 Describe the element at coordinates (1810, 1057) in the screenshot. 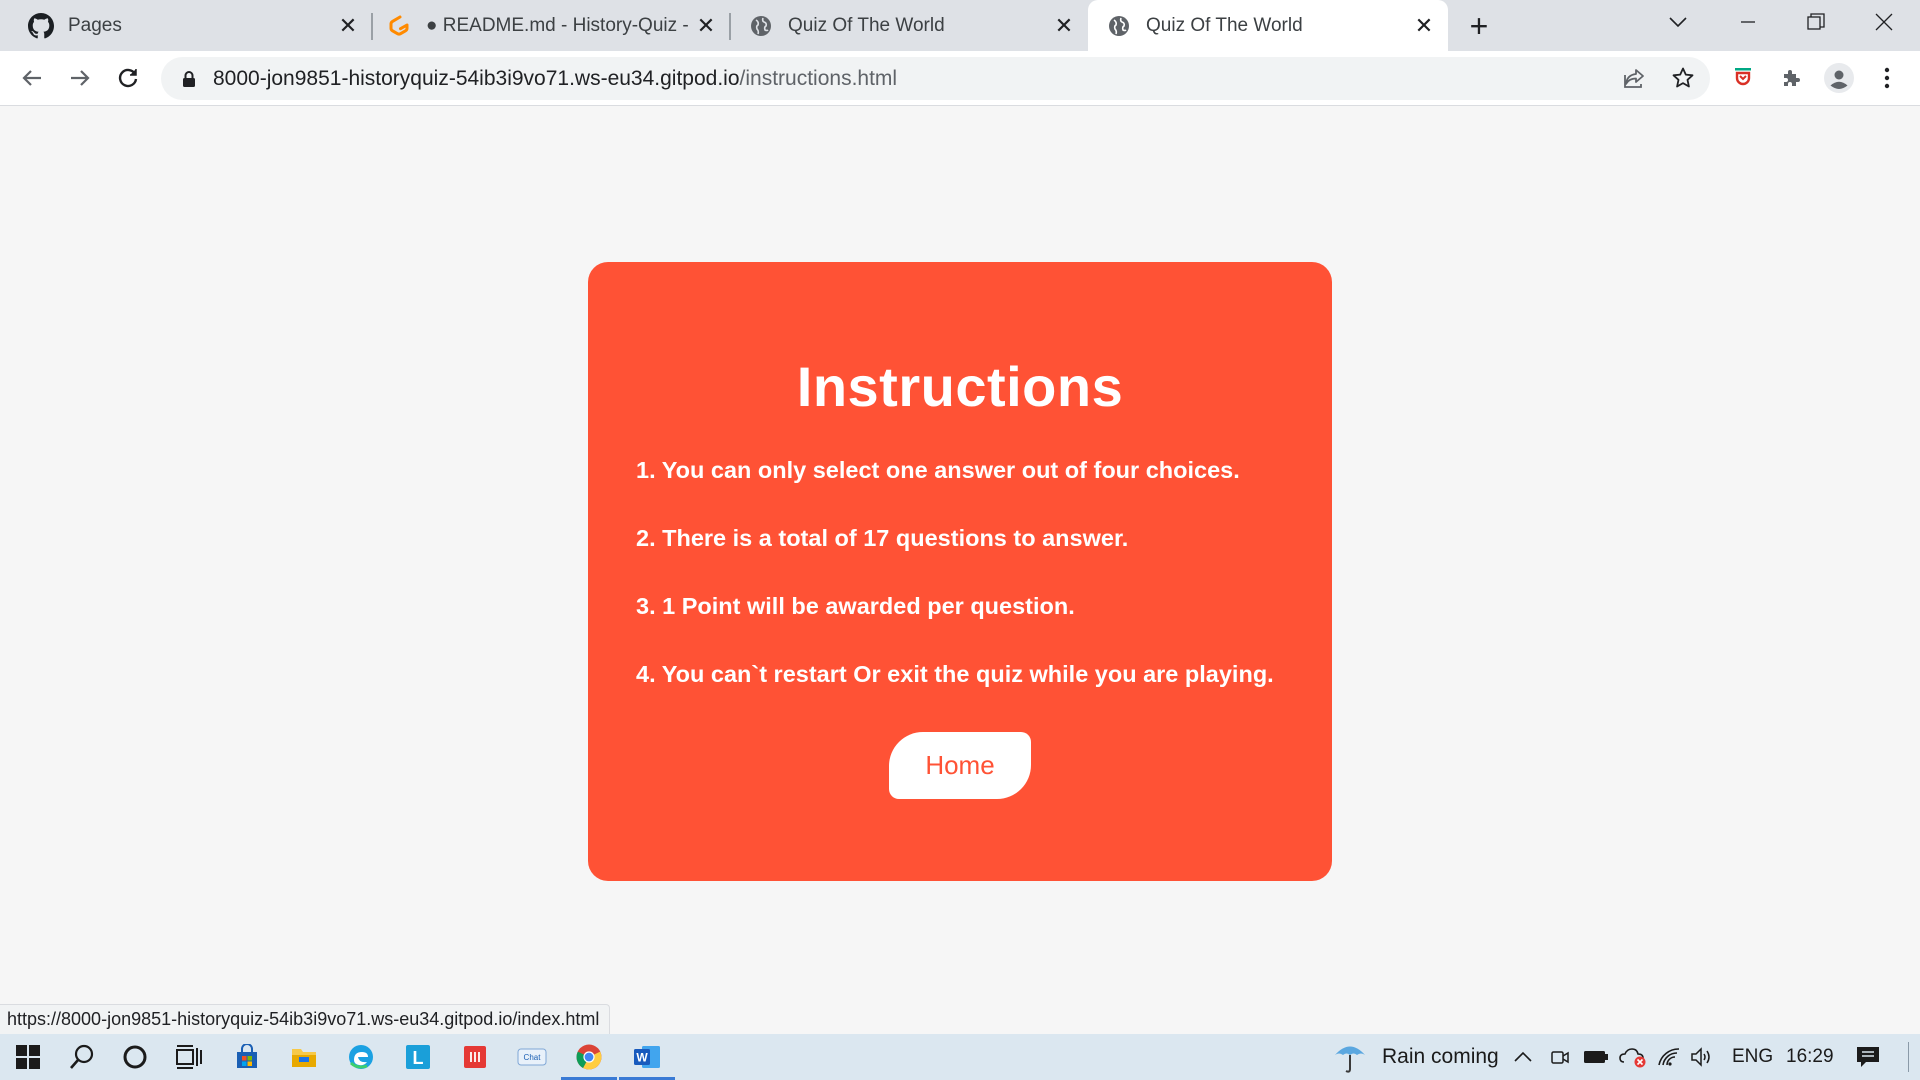

I see `clock: 16:29` at that location.